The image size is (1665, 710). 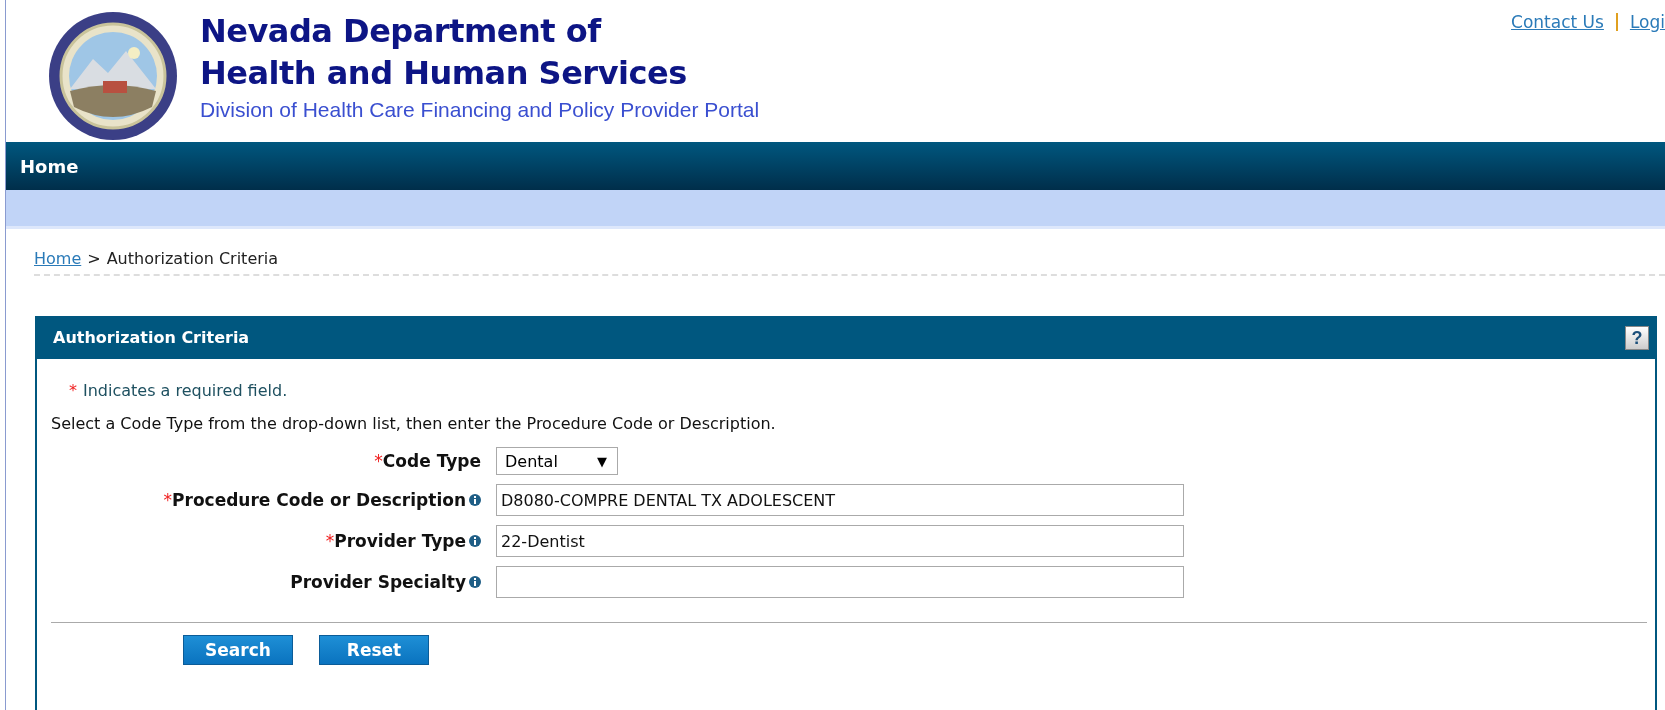 What do you see at coordinates (238, 650) in the screenshot?
I see `form-button: Search` at bounding box center [238, 650].